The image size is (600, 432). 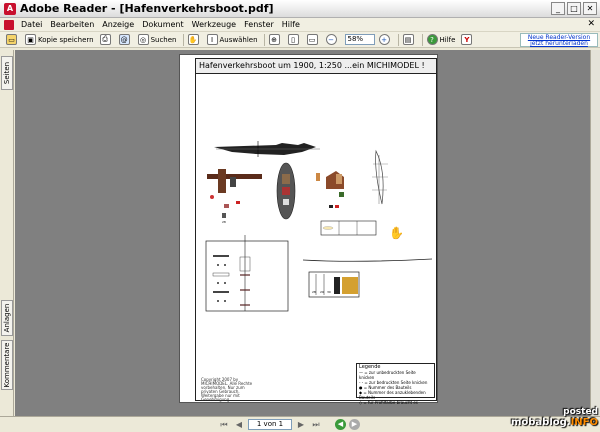 I want to click on minus-icon: −, so click(x=331, y=39).